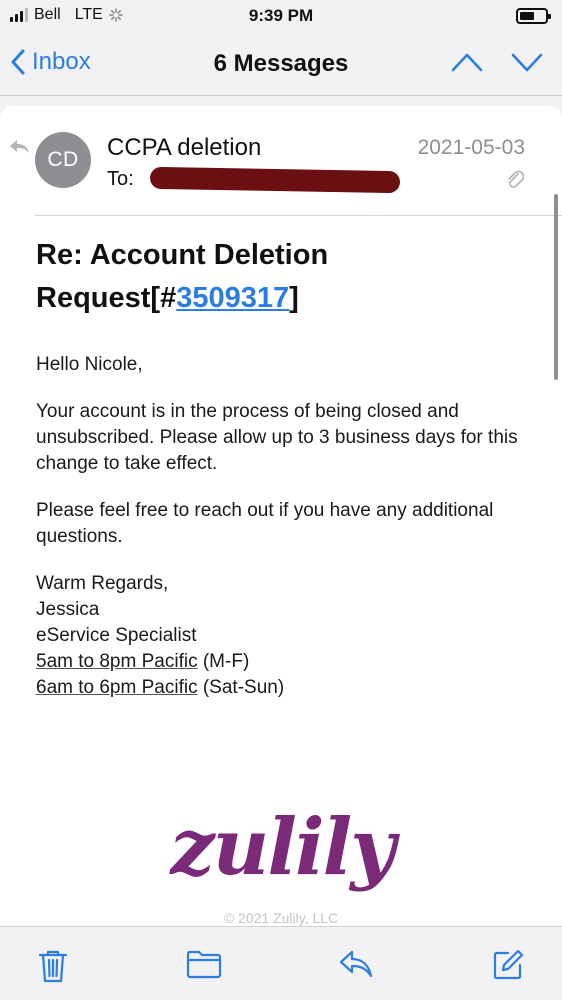 This screenshot has width=562, height=1000. I want to click on avatar: CD, so click(63, 160).